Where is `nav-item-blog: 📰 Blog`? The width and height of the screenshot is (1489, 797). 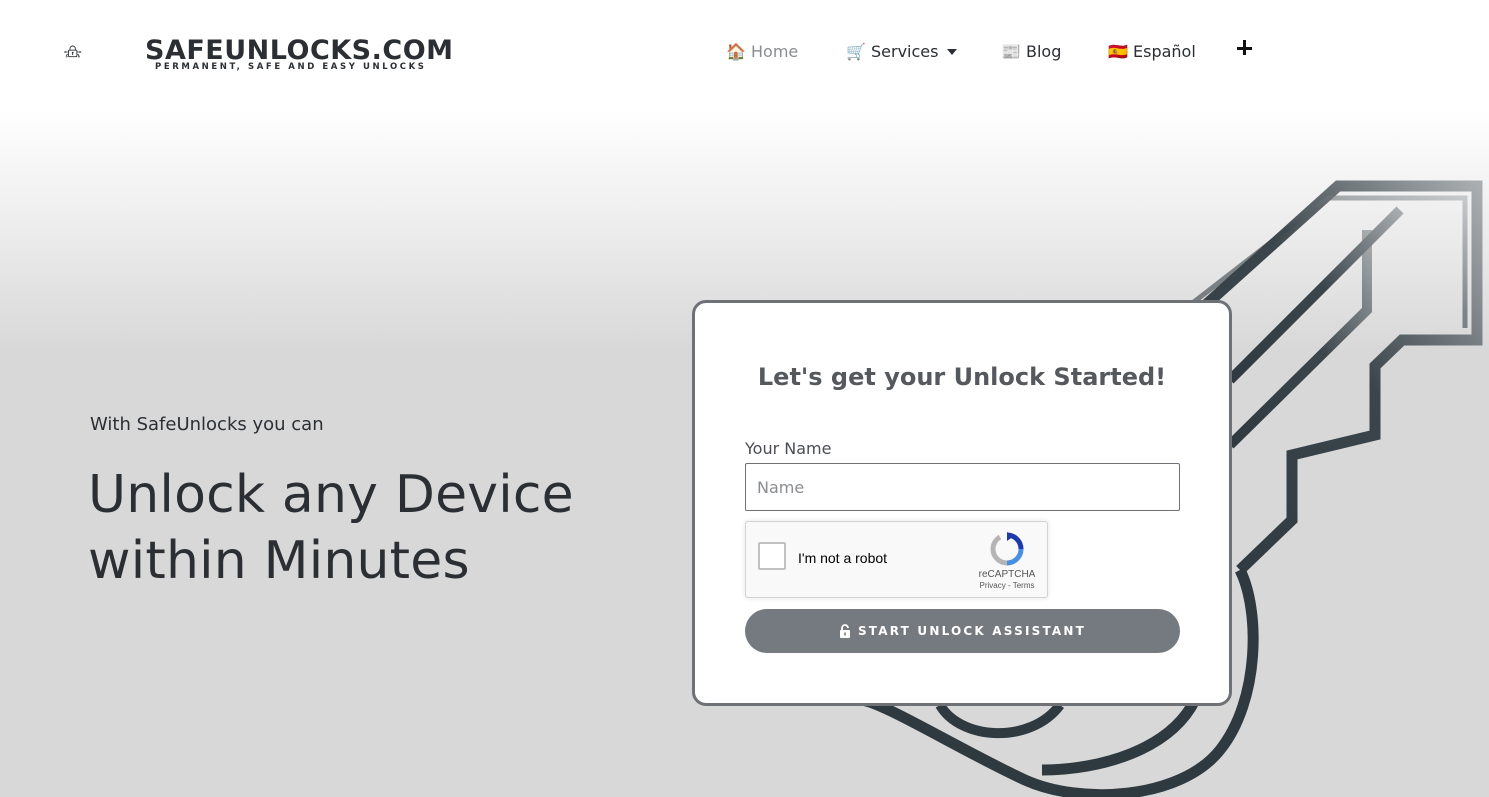
nav-item-blog: 📰 Blog is located at coordinates (1031, 51).